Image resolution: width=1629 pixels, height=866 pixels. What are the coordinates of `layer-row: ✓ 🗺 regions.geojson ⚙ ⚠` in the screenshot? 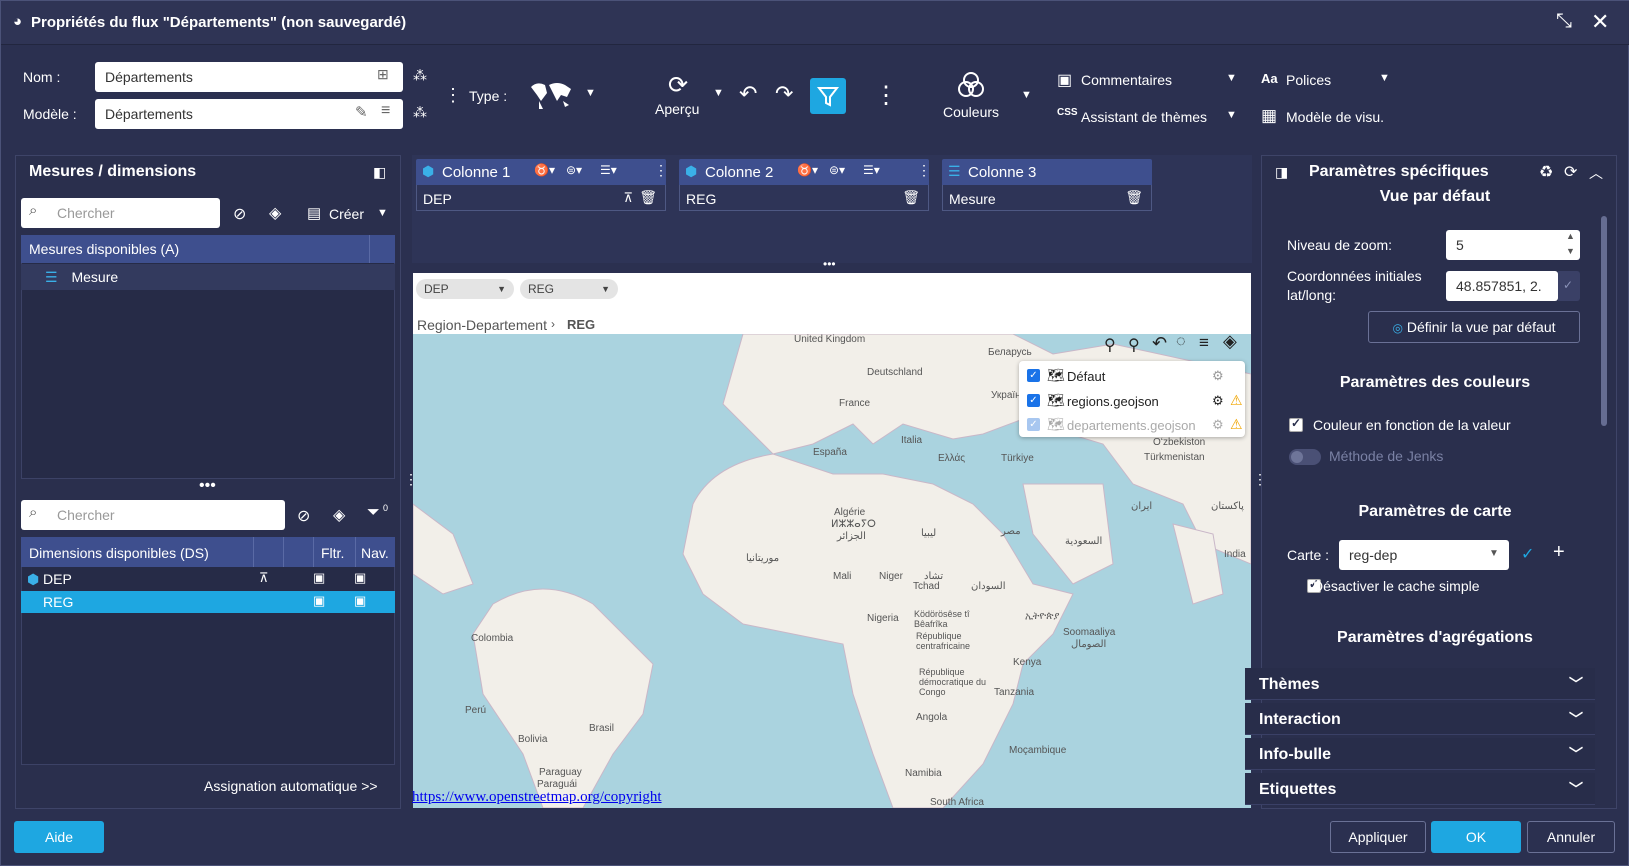 It's located at (1135, 402).